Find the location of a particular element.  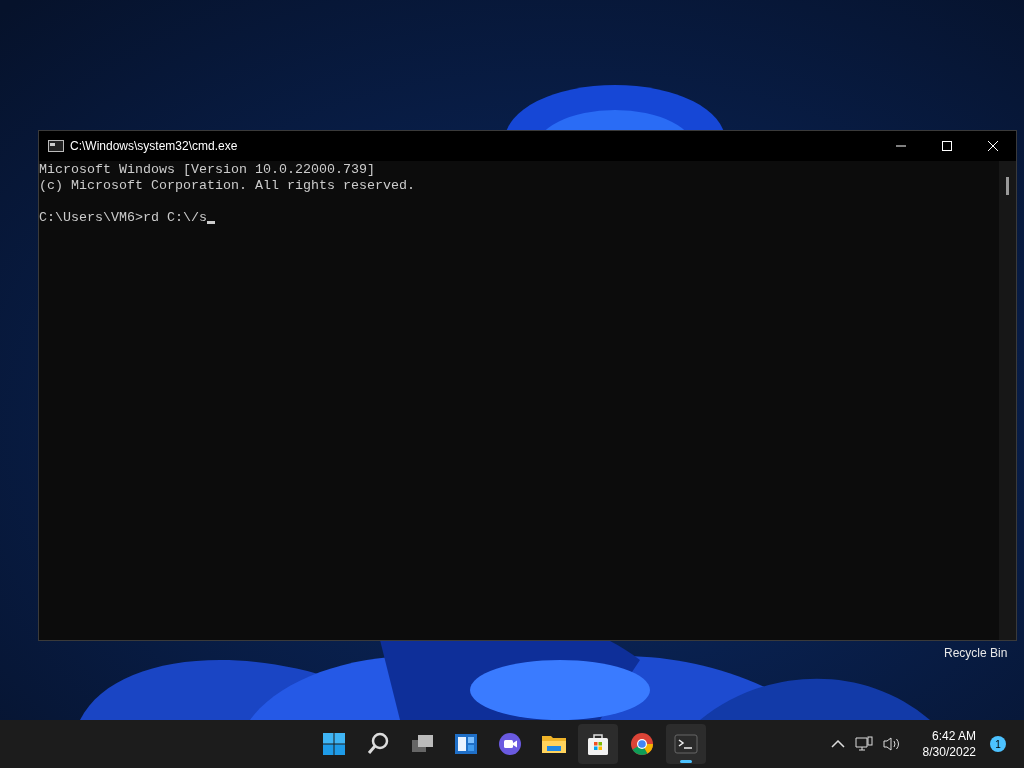

terminal-icon is located at coordinates (686, 744).